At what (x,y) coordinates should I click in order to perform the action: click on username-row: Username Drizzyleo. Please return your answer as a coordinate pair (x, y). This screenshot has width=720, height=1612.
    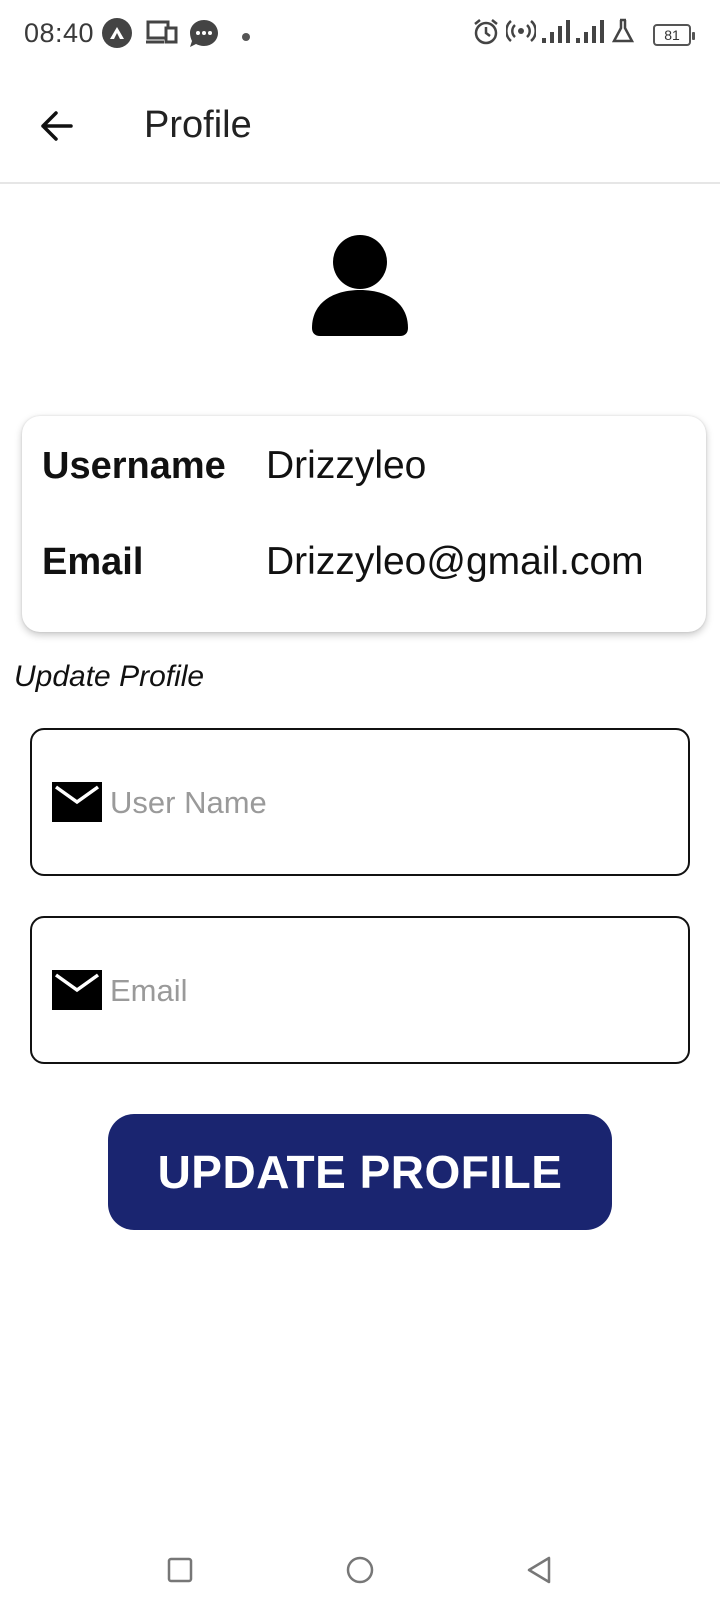
    Looking at the image, I should click on (234, 466).